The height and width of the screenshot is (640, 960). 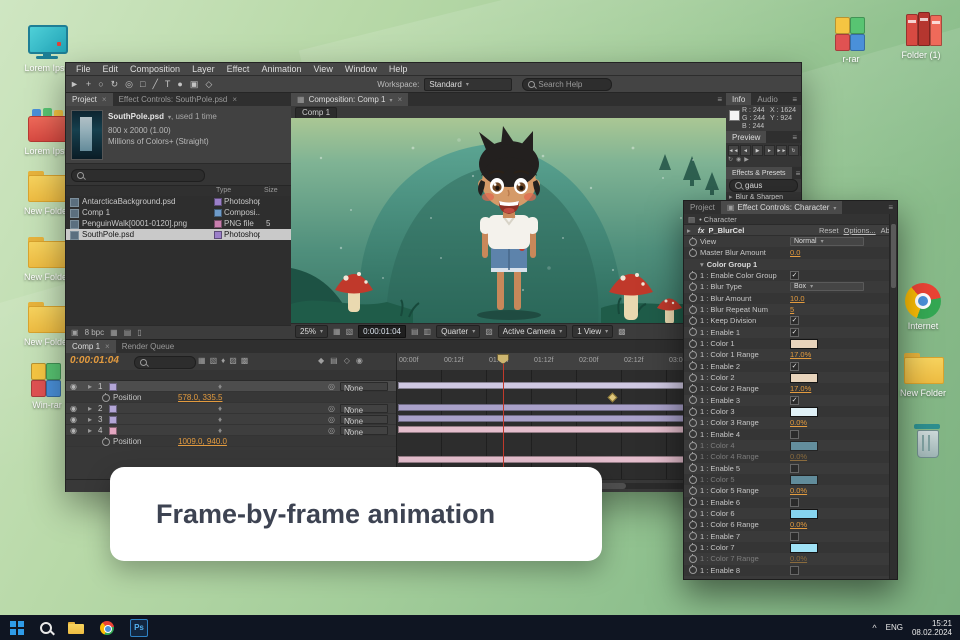 I want to click on column-type: Type, so click(x=223, y=190).